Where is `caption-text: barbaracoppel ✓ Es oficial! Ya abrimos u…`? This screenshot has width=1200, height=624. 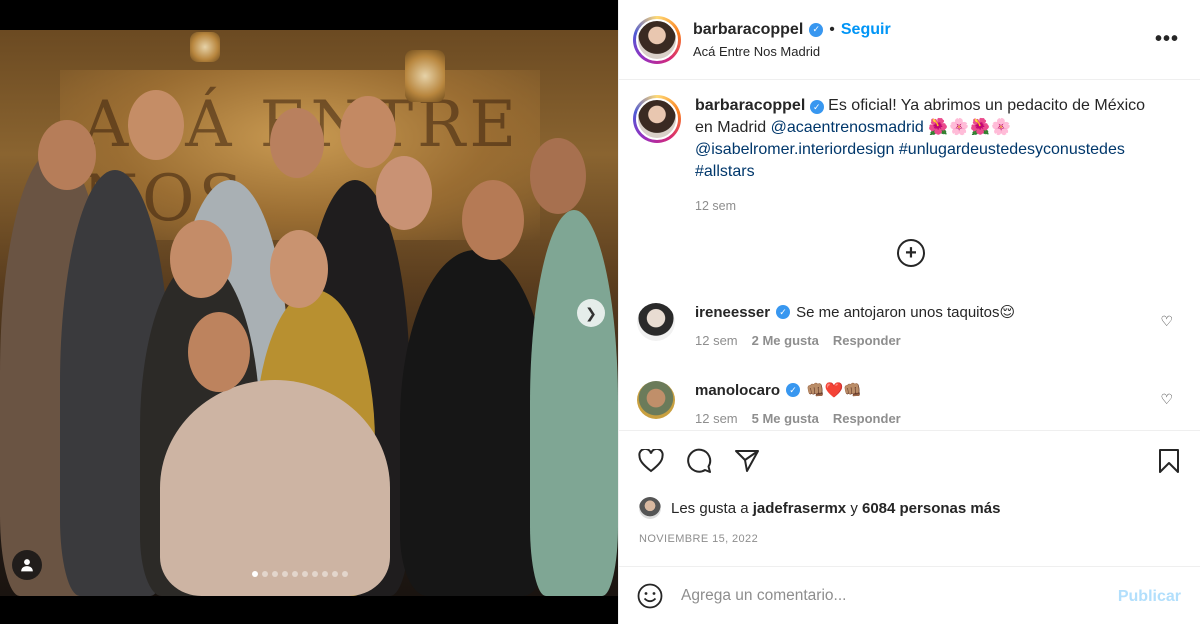
caption-text: barbaracoppel ✓ Es oficial! Ya abrimos u… is located at coordinates (925, 139).